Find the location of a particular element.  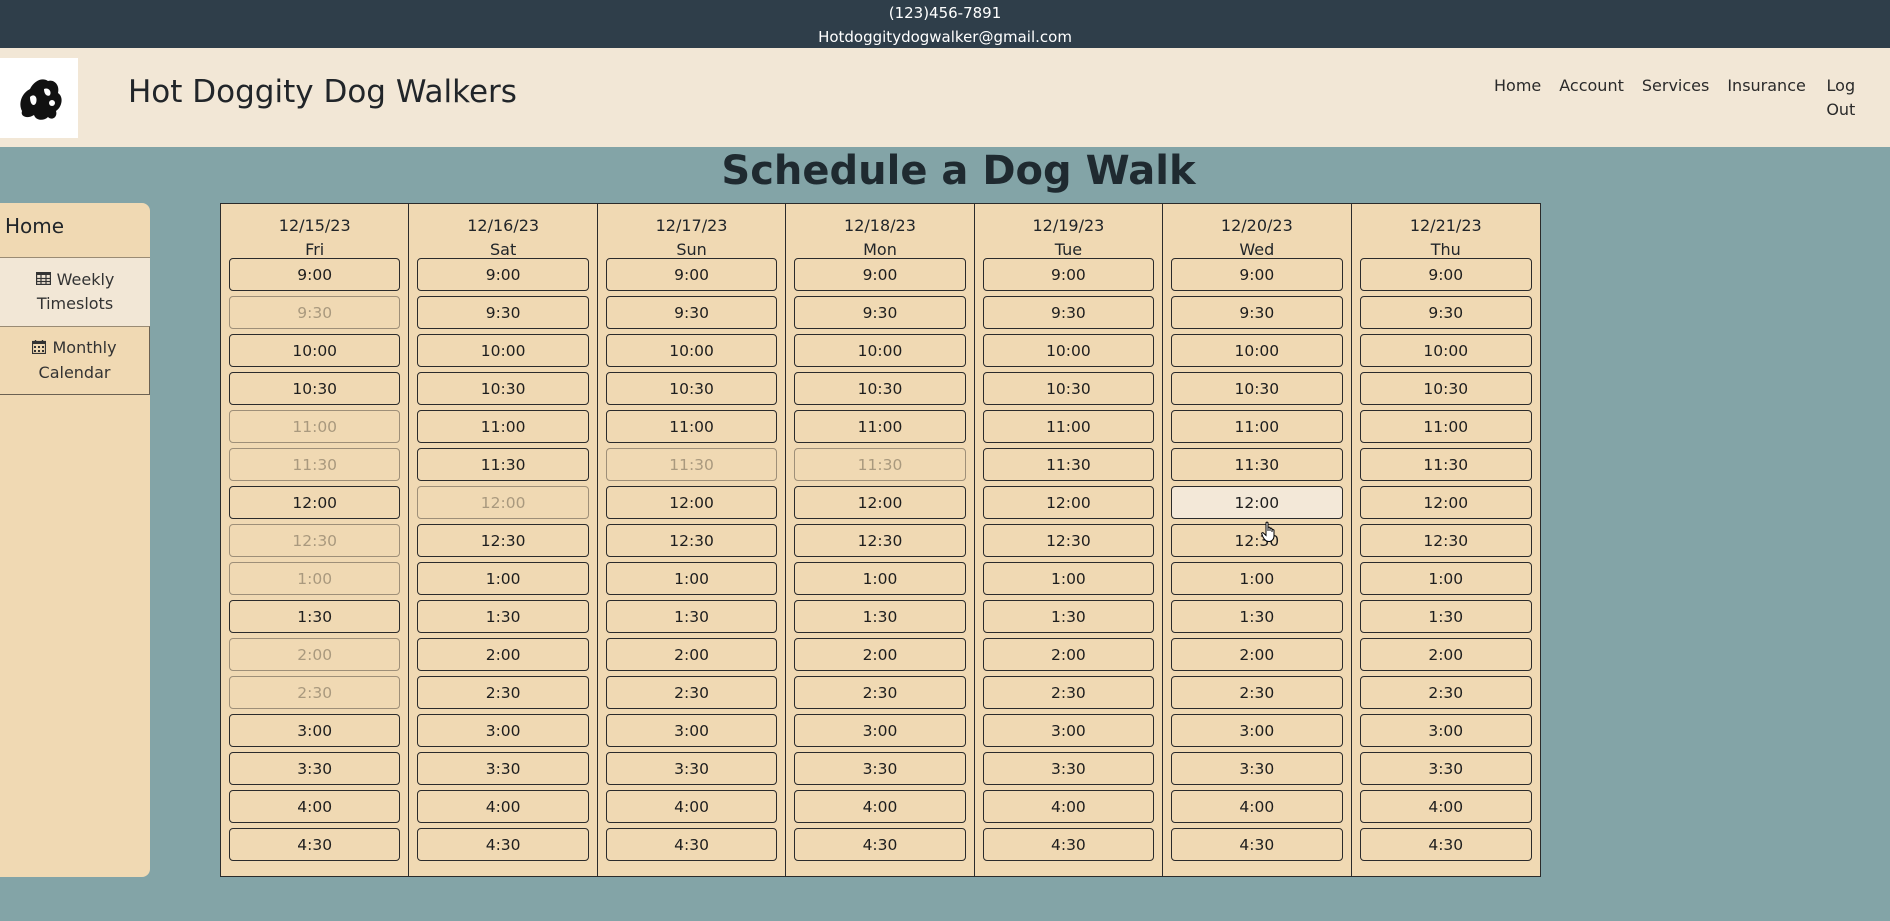

timeslot-button-unavailable: 12:30 is located at coordinates (315, 540).